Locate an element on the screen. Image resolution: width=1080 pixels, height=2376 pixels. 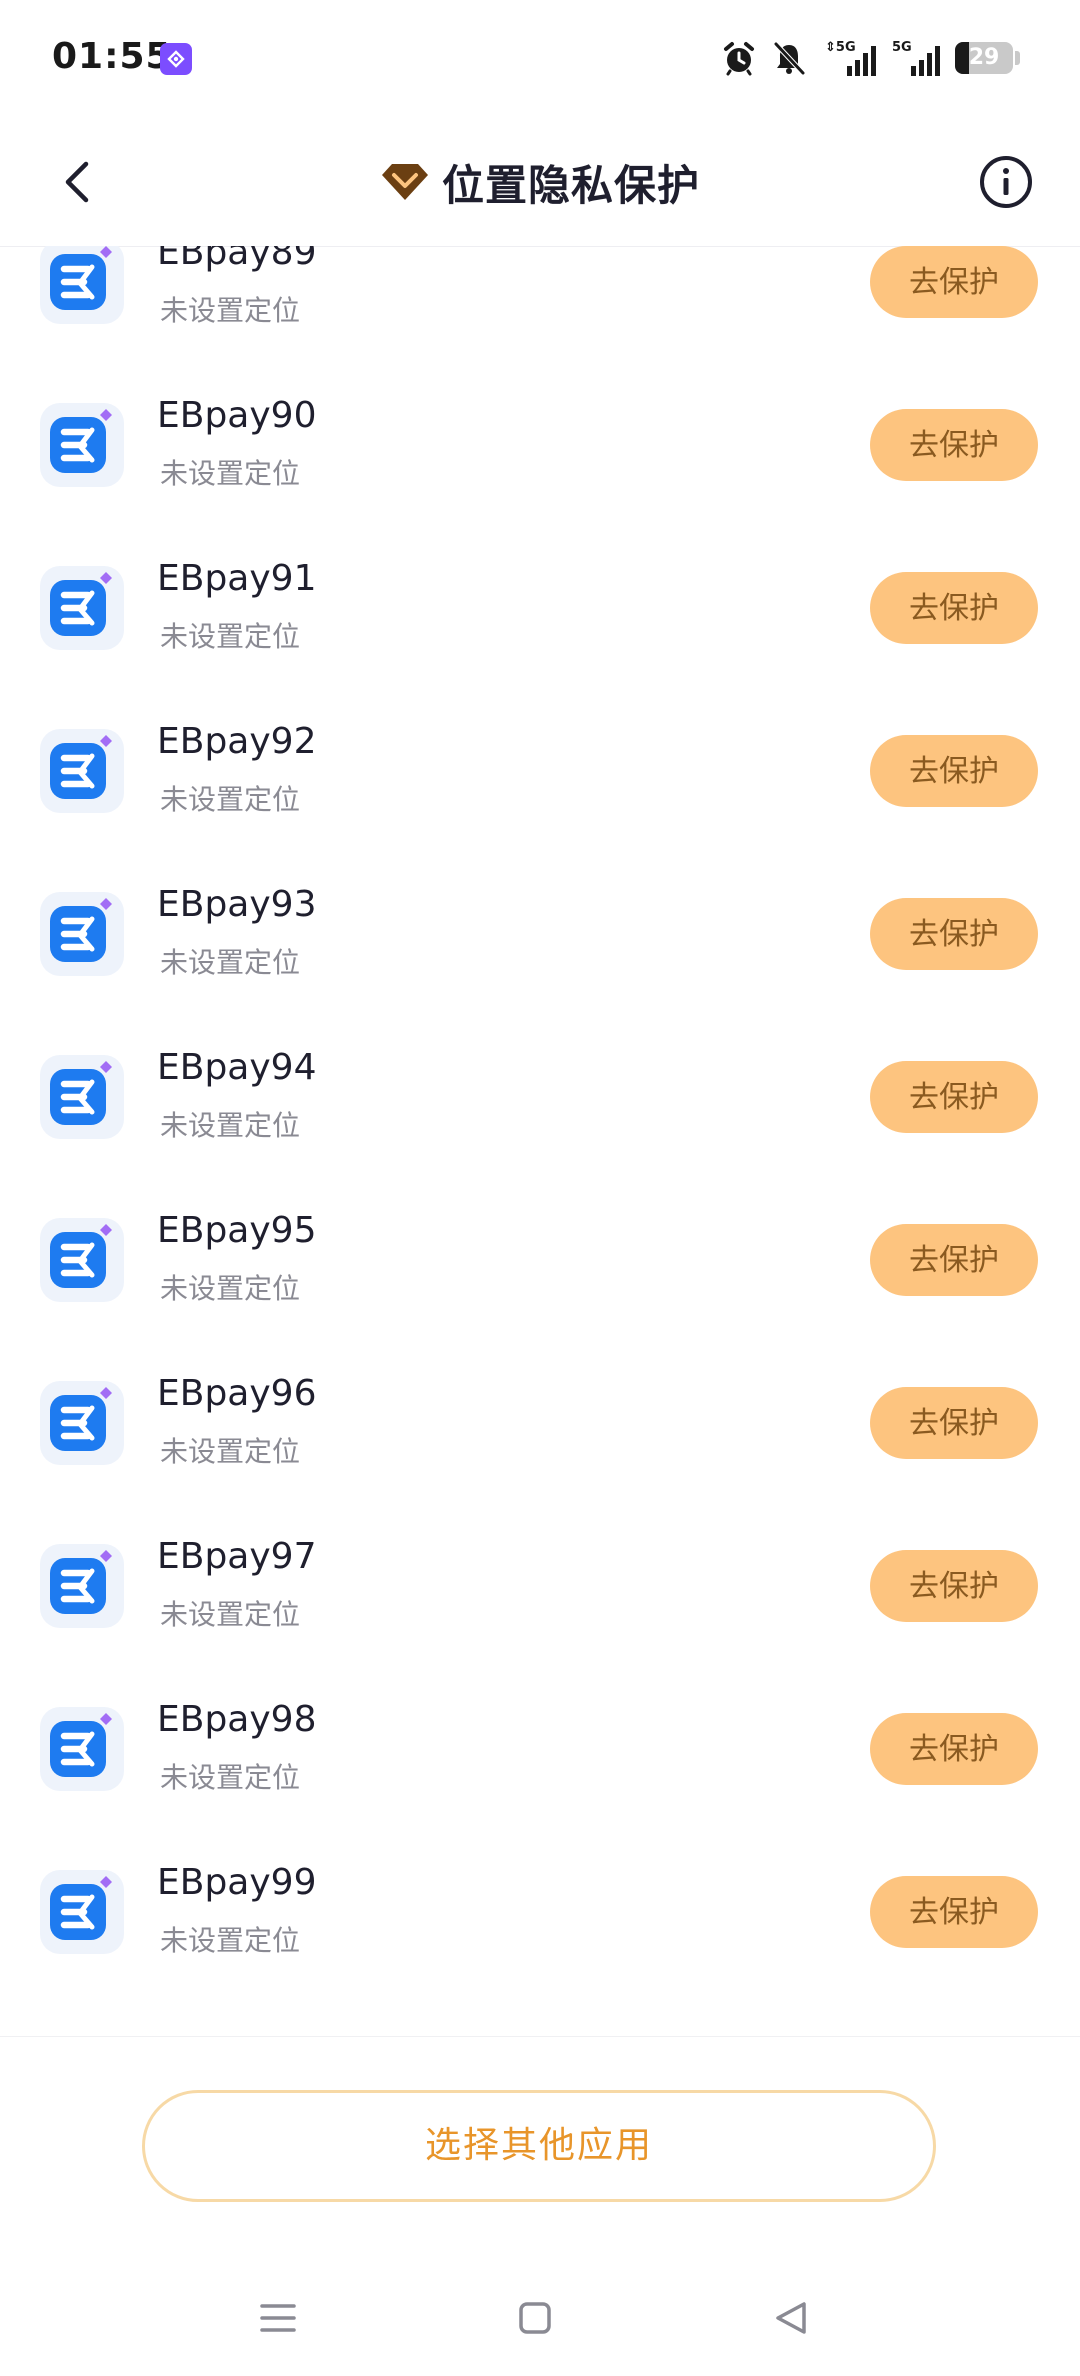
bell-muted-icon is located at coordinates (789, 58).